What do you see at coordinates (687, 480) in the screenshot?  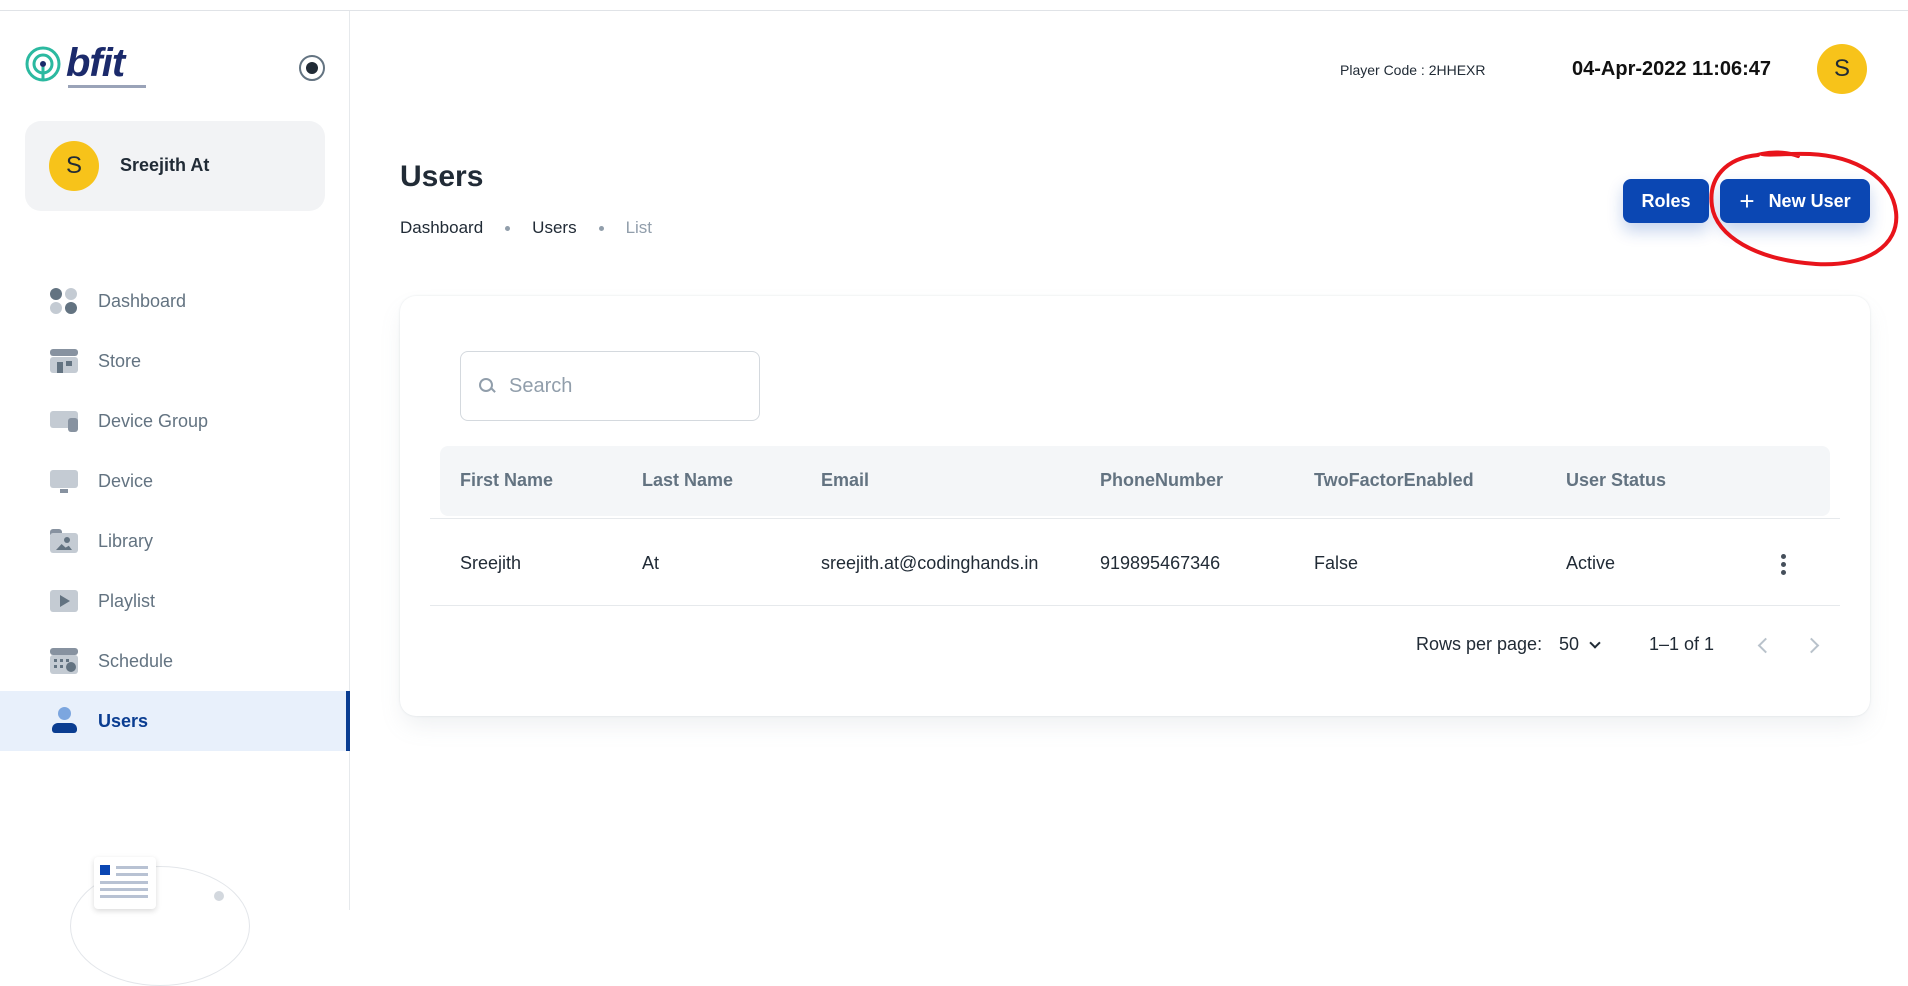 I see `column-last-name: Last Name` at bounding box center [687, 480].